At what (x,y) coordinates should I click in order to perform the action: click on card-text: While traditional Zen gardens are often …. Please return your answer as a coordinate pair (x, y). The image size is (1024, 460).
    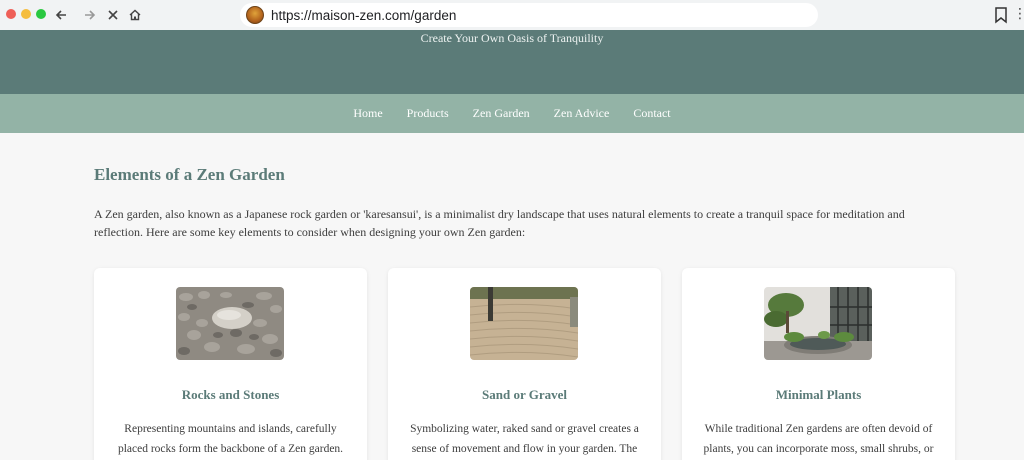
    Looking at the image, I should click on (818, 439).